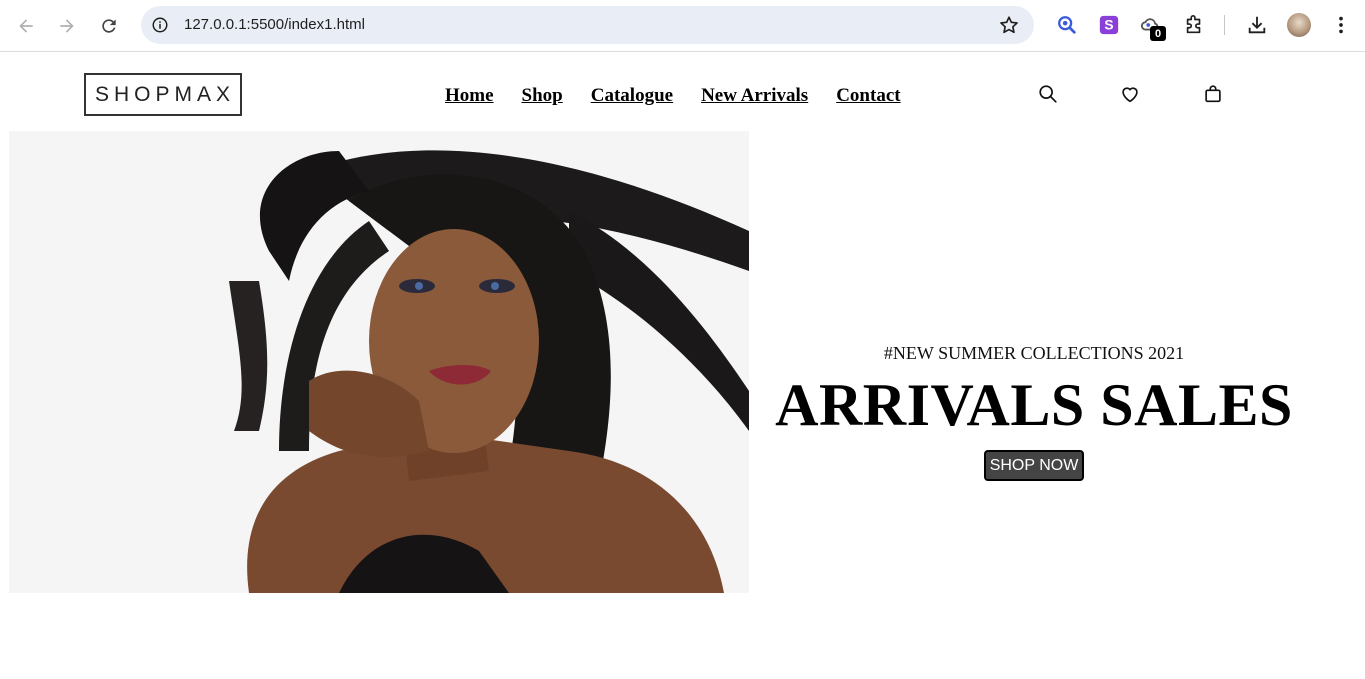 This screenshot has width=1365, height=679. I want to click on bookmark-star-icon, so click(1009, 25).